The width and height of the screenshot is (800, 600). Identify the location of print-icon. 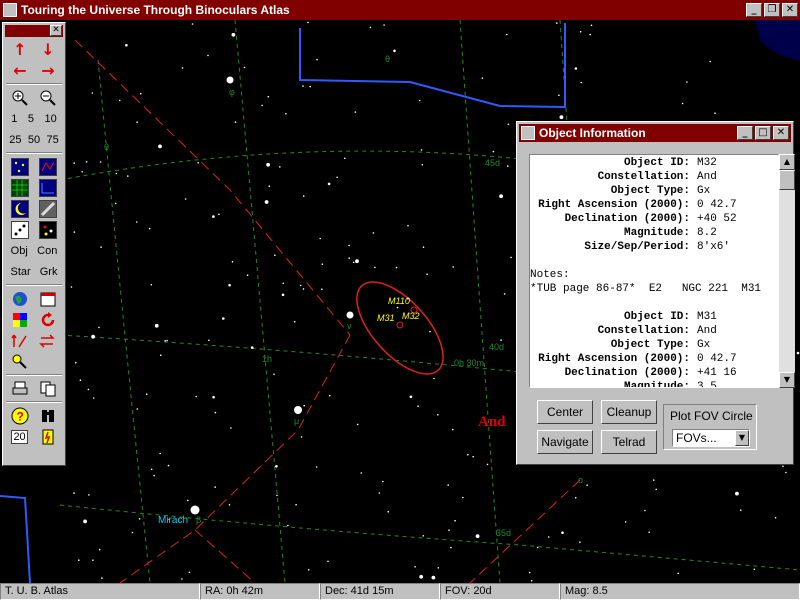
(20, 389).